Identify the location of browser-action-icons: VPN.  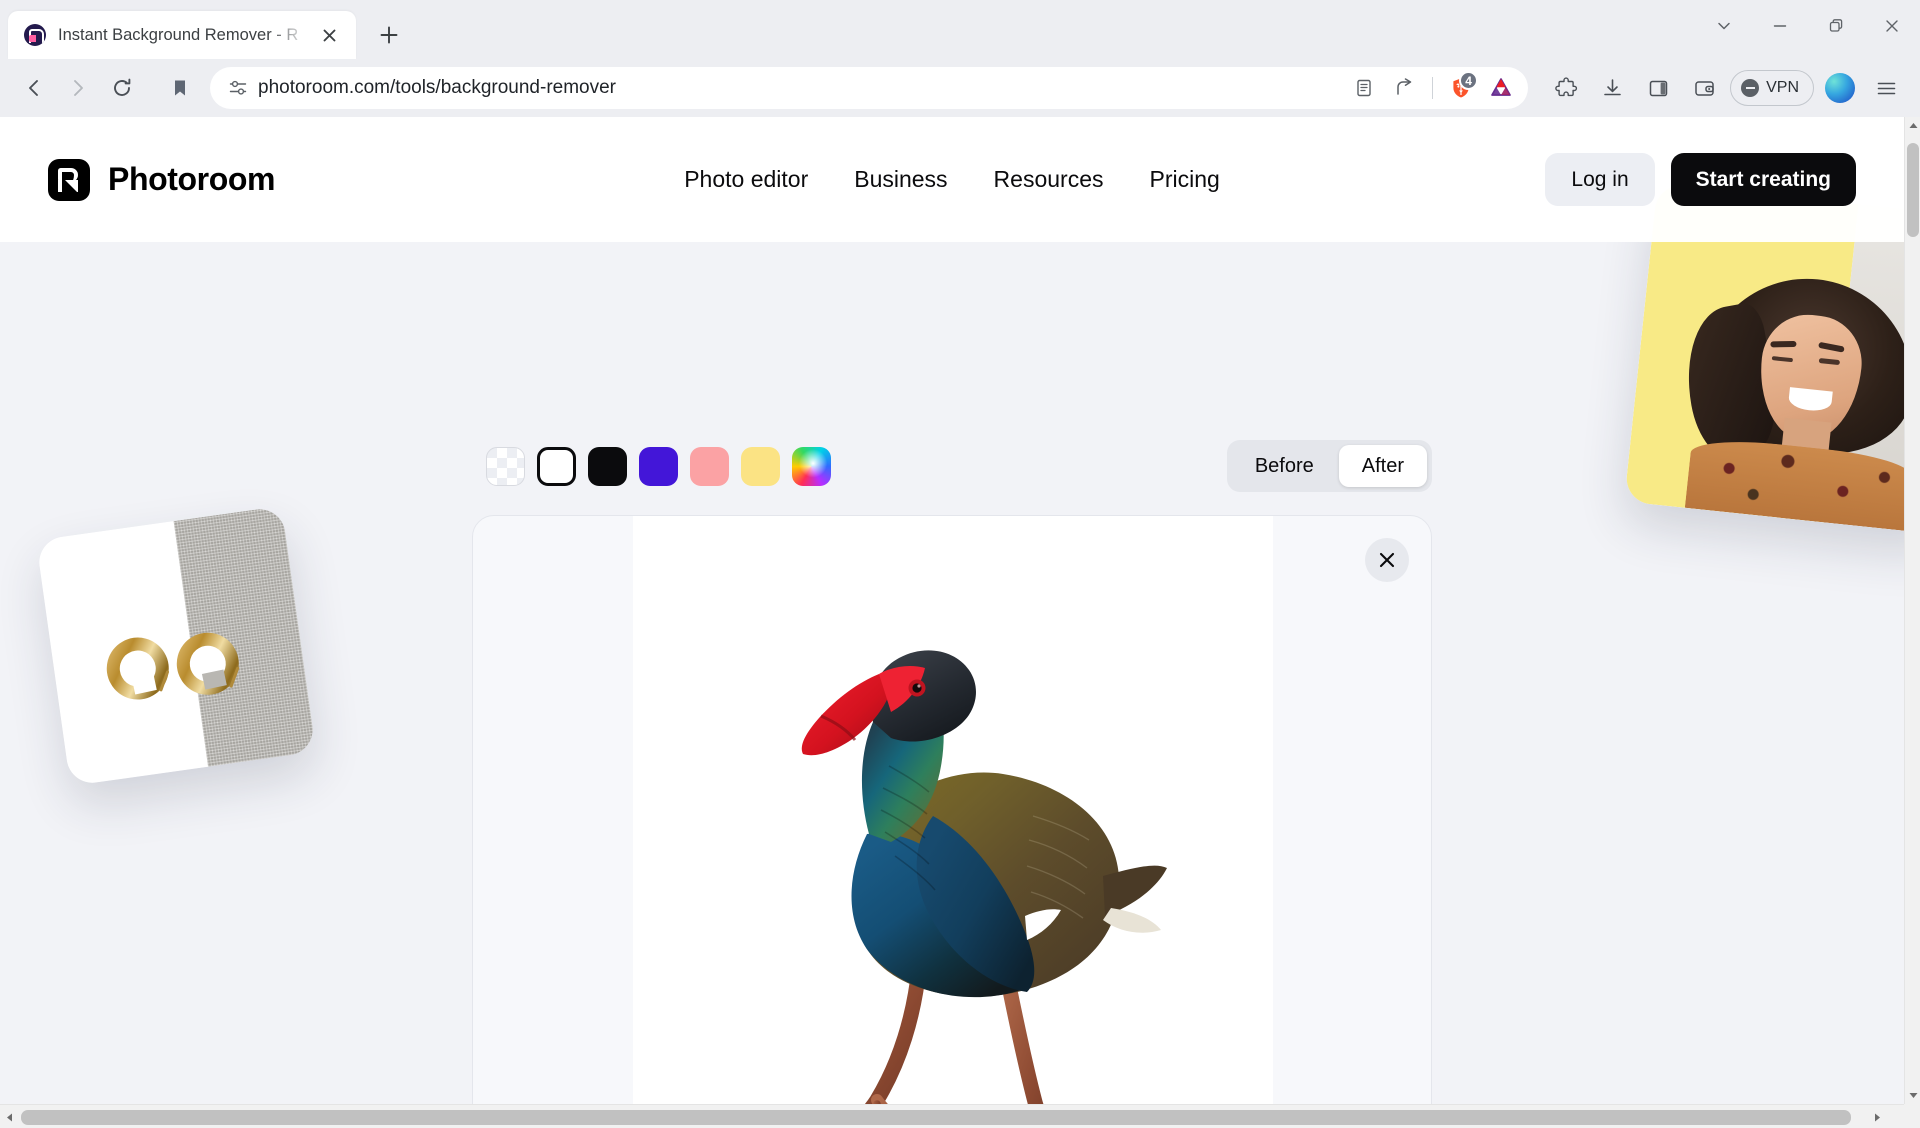
(1726, 88).